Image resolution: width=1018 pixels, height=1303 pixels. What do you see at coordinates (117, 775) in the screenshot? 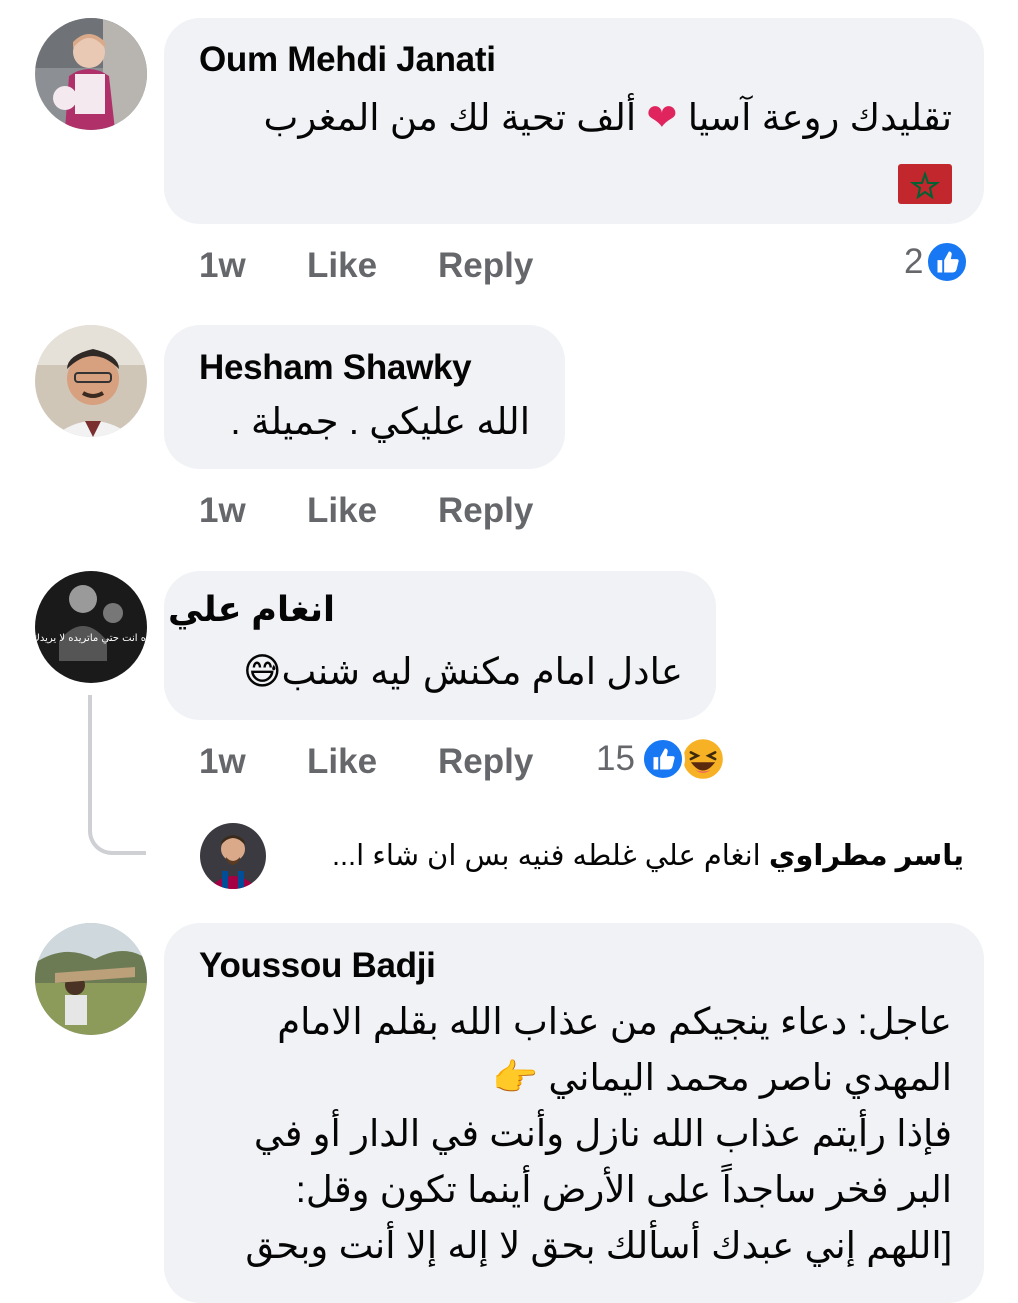
I see `reply-thread-connector` at bounding box center [117, 775].